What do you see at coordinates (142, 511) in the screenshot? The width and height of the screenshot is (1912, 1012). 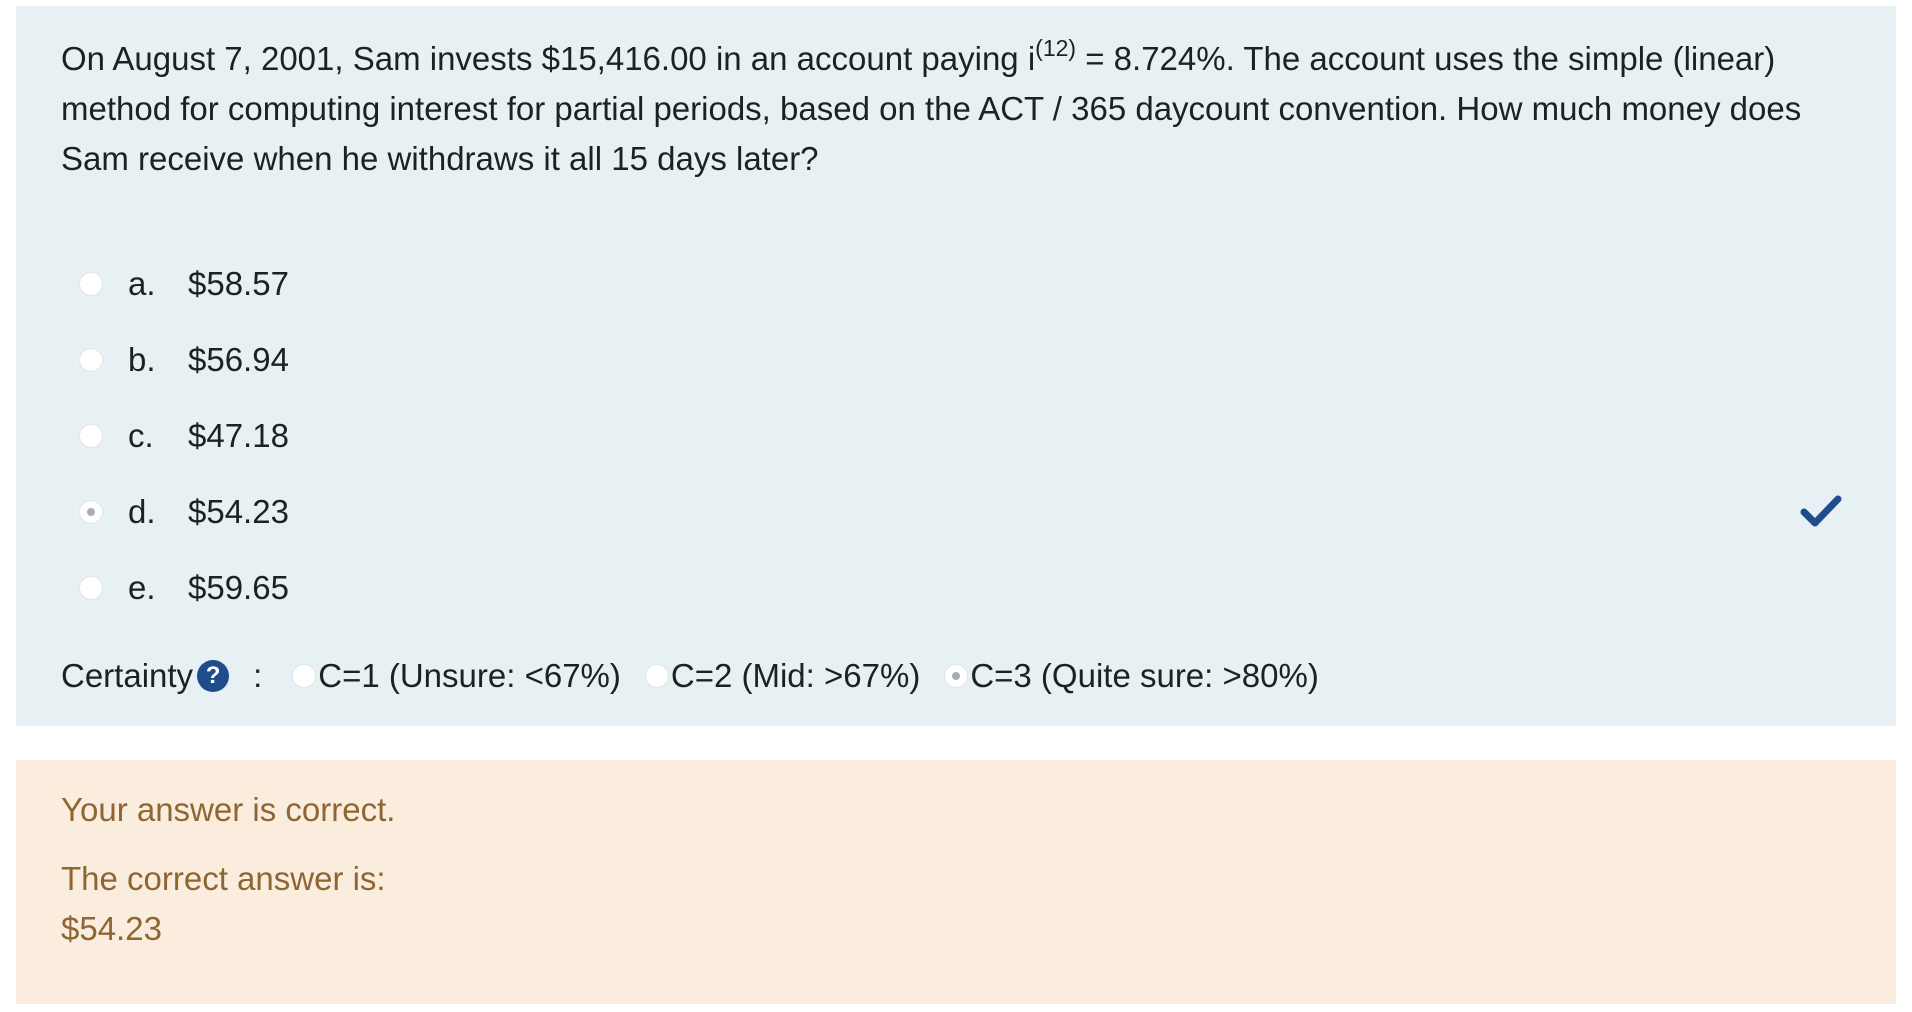 I see `answer-letter: d.` at bounding box center [142, 511].